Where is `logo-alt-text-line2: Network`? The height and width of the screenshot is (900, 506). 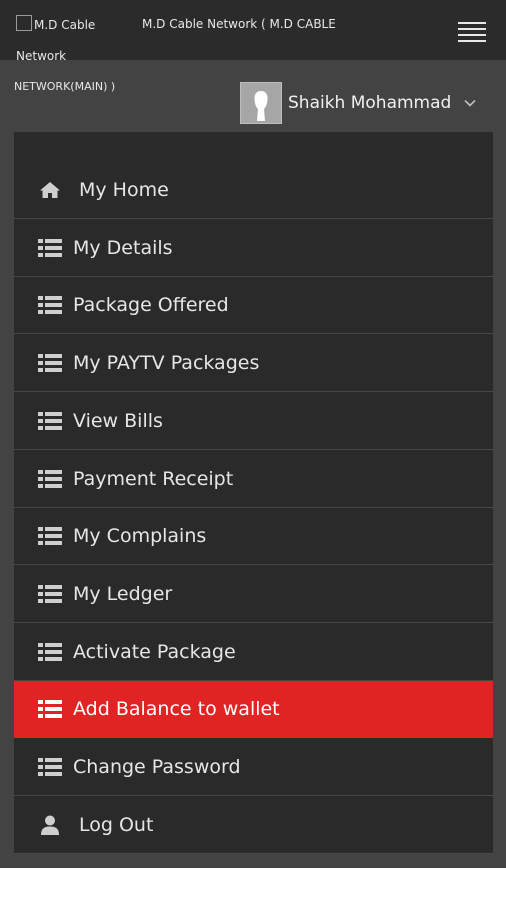
logo-alt-text-line2: Network is located at coordinates (41, 56).